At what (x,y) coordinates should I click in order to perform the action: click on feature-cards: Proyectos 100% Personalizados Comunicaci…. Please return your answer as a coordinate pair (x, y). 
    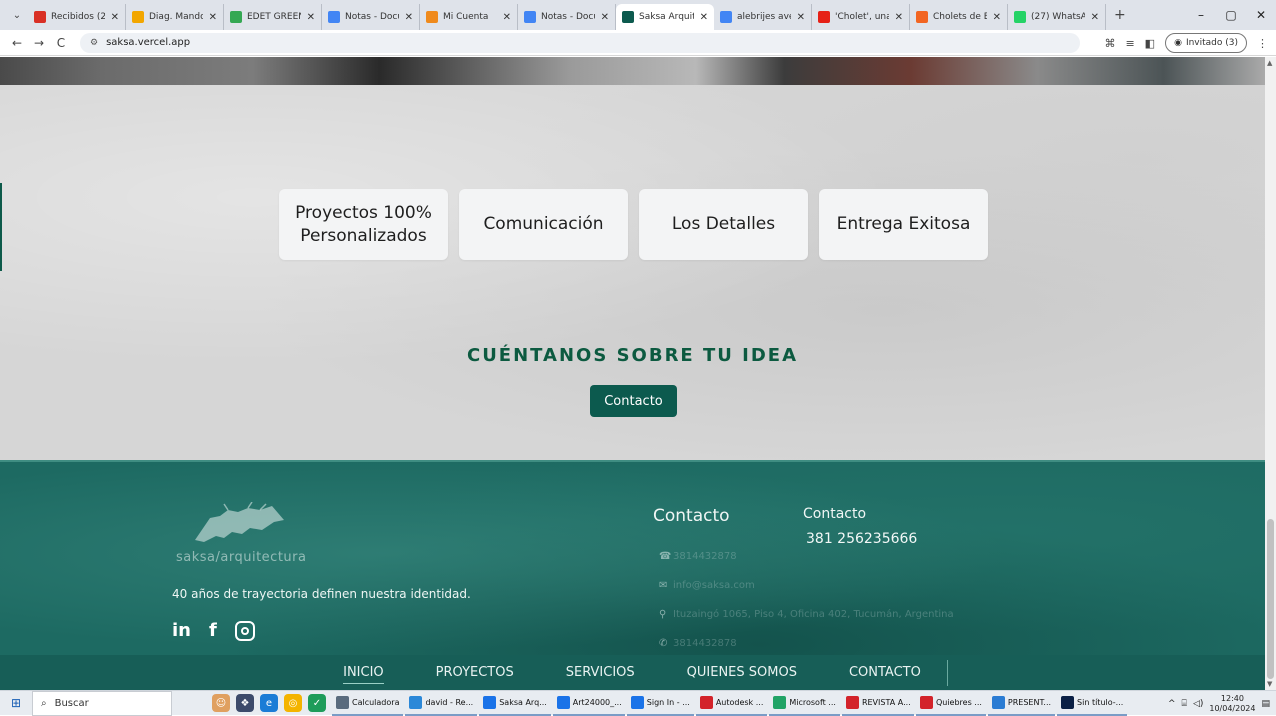
    Looking at the image, I should click on (633, 224).